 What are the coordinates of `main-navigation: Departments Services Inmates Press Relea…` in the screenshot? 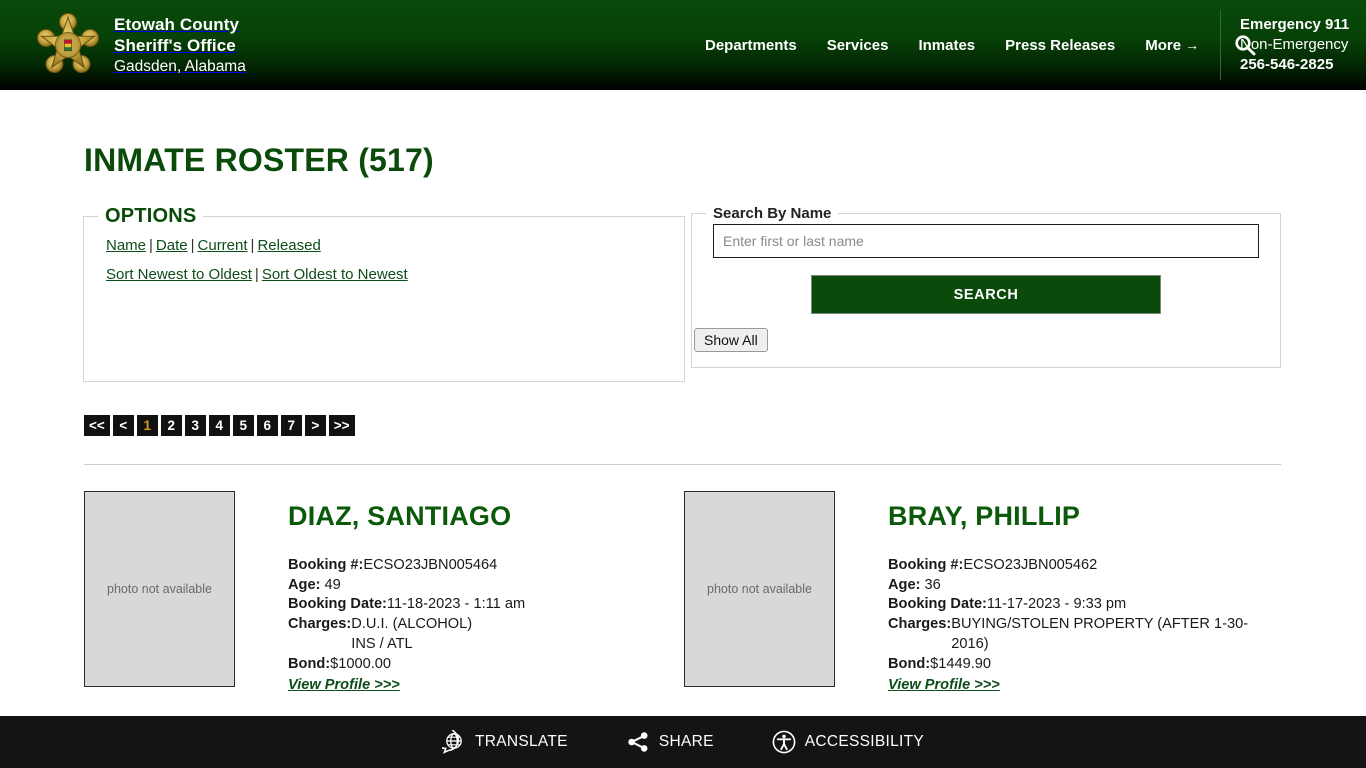 It's located at (975, 45).